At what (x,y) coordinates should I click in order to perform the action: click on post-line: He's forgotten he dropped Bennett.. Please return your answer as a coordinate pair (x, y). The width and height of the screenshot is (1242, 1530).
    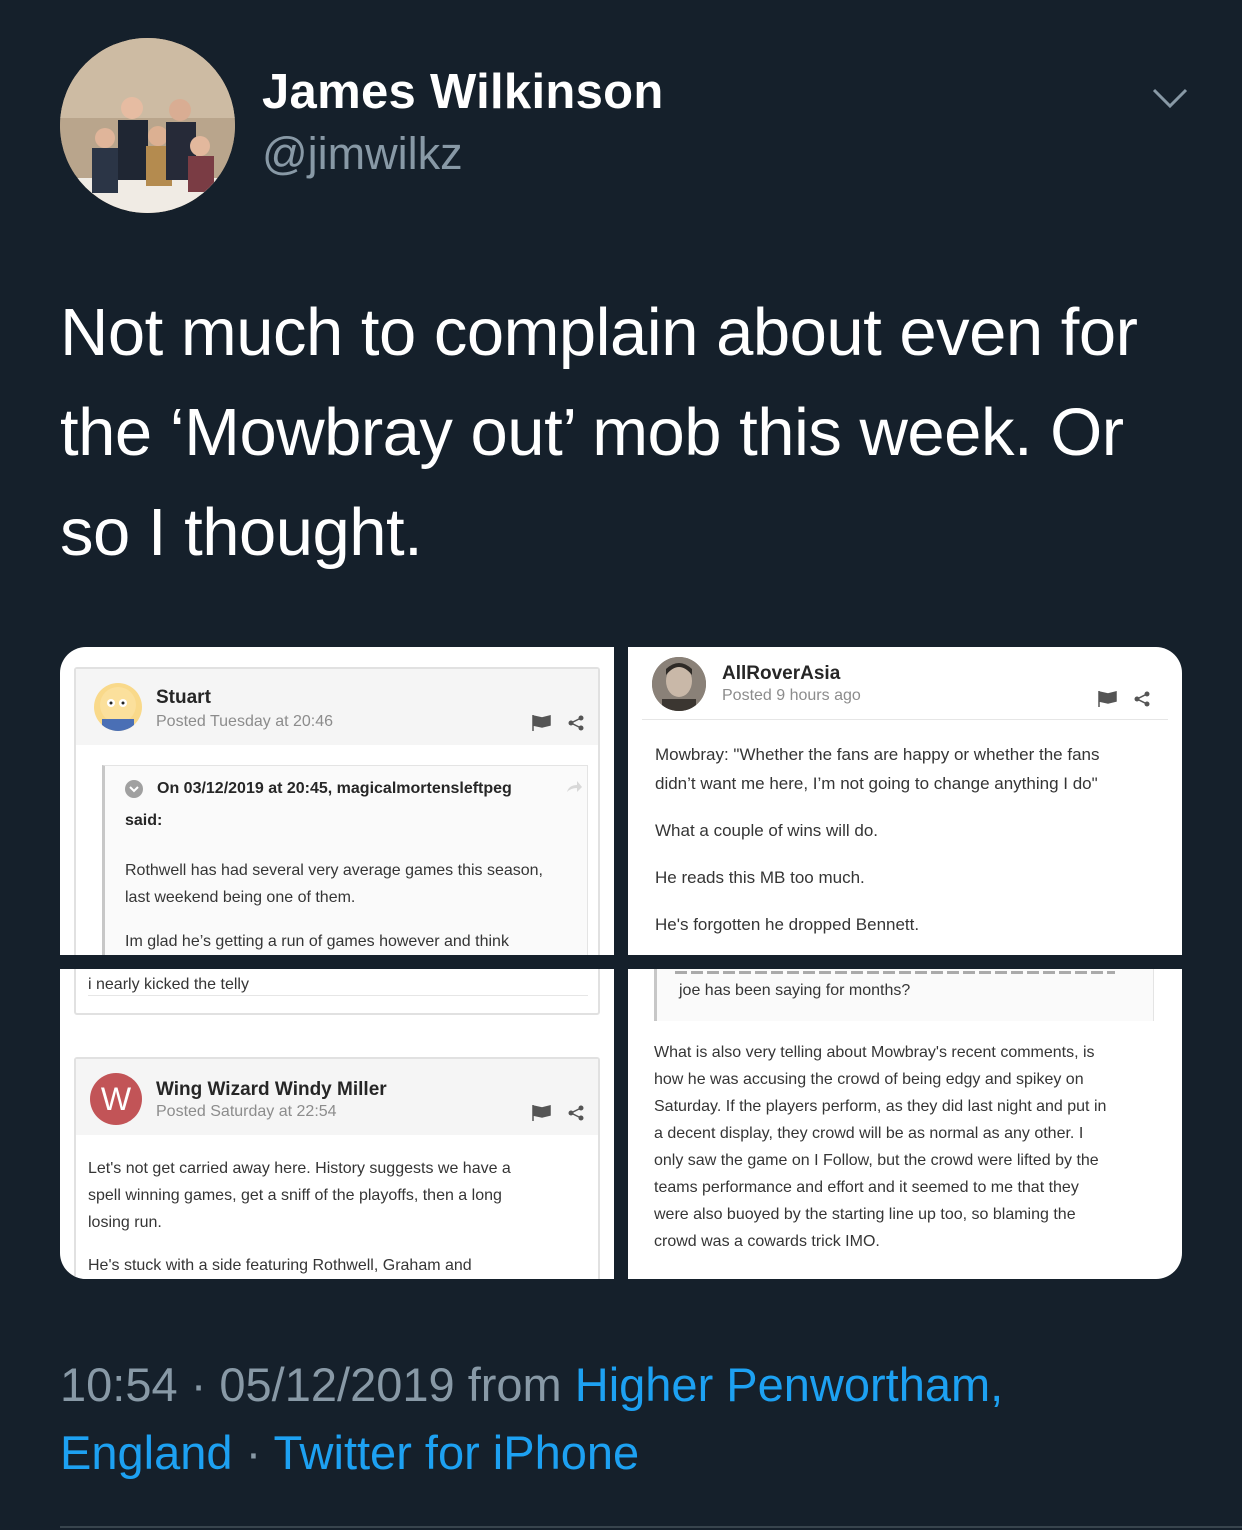
    Looking at the image, I should click on (787, 924).